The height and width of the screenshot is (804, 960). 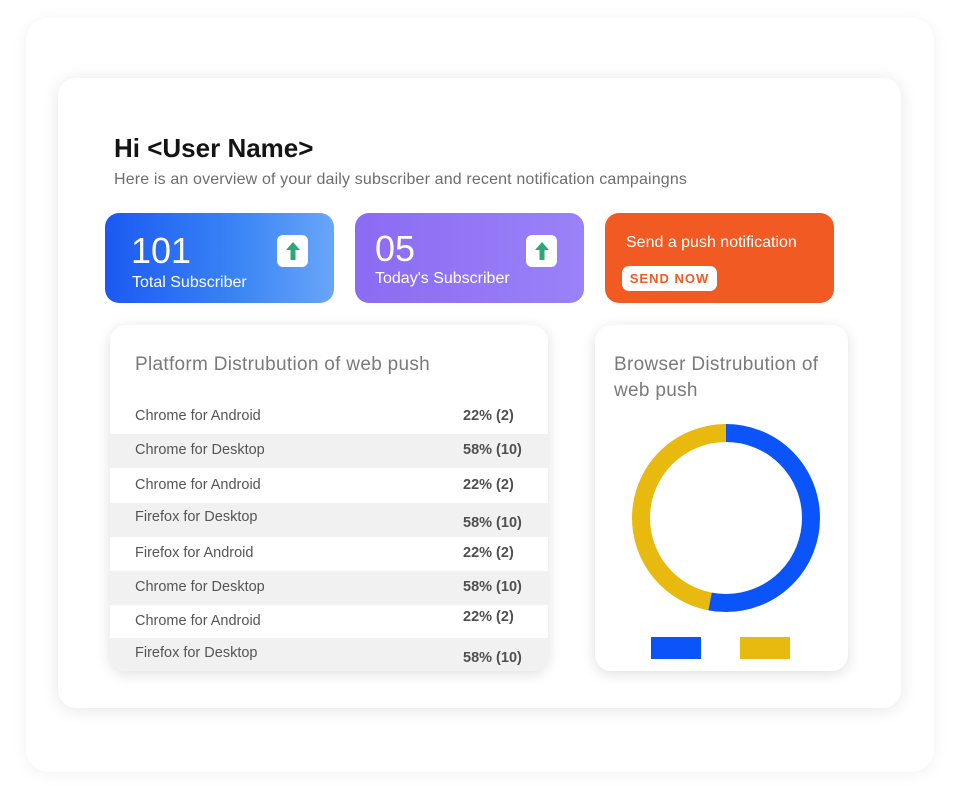 What do you see at coordinates (283, 364) in the screenshot?
I see `platform-panel-title: Platform Distrubution of web push` at bounding box center [283, 364].